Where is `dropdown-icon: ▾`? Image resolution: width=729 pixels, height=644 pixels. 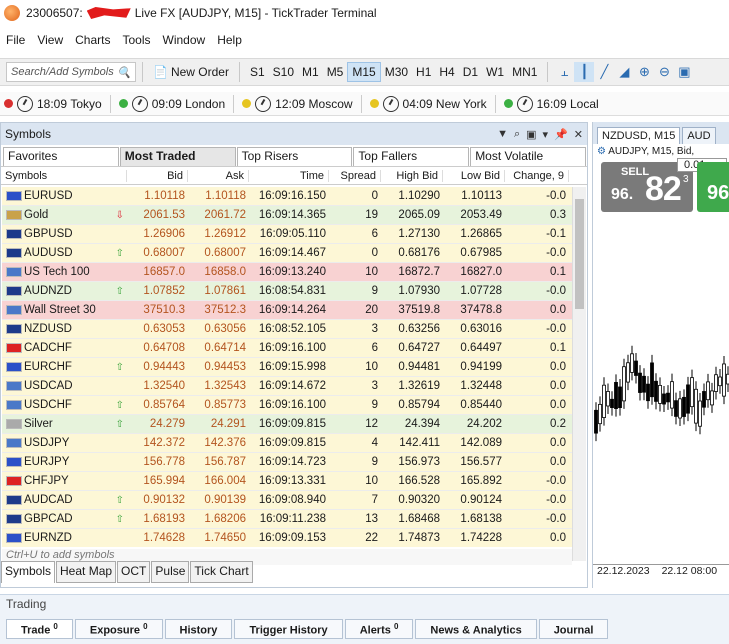
dropdown-icon: ▾ is located at coordinates (546, 134).